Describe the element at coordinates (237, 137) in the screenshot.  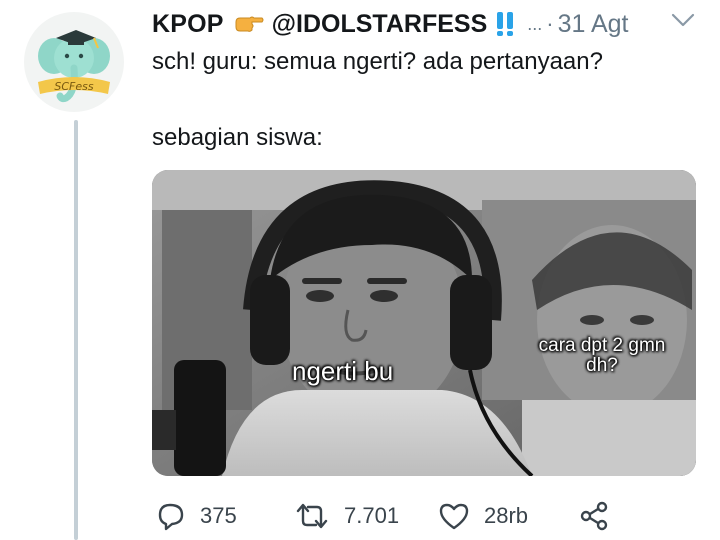
I see `tweet-text-line-2: sebagian siswa:` at that location.